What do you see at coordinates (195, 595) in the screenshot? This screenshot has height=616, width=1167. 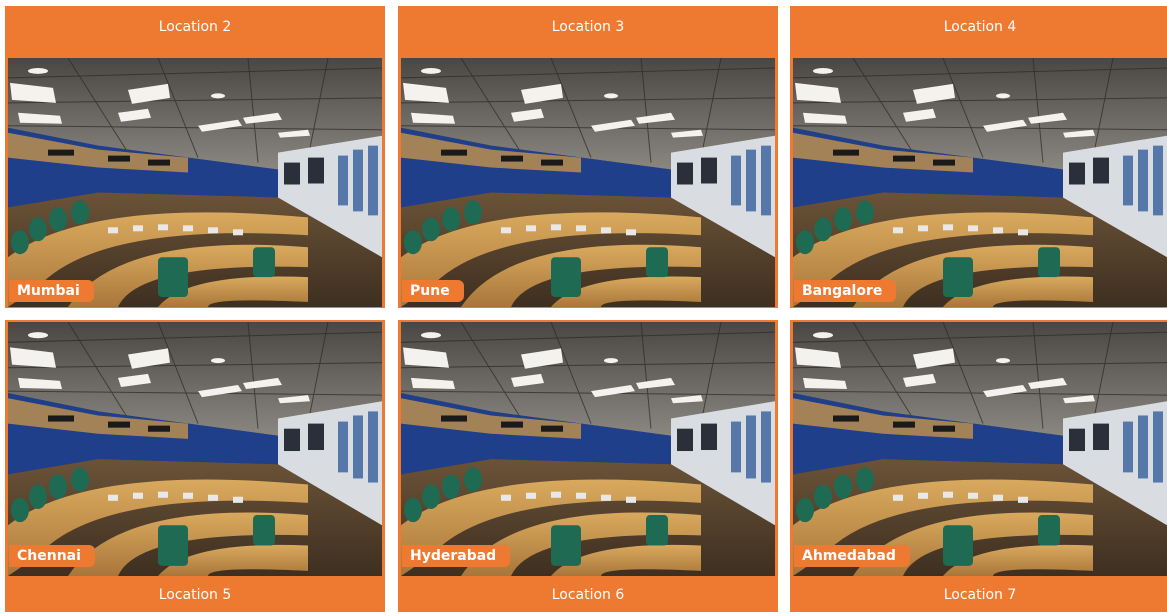 I see `location-header: Location 5` at bounding box center [195, 595].